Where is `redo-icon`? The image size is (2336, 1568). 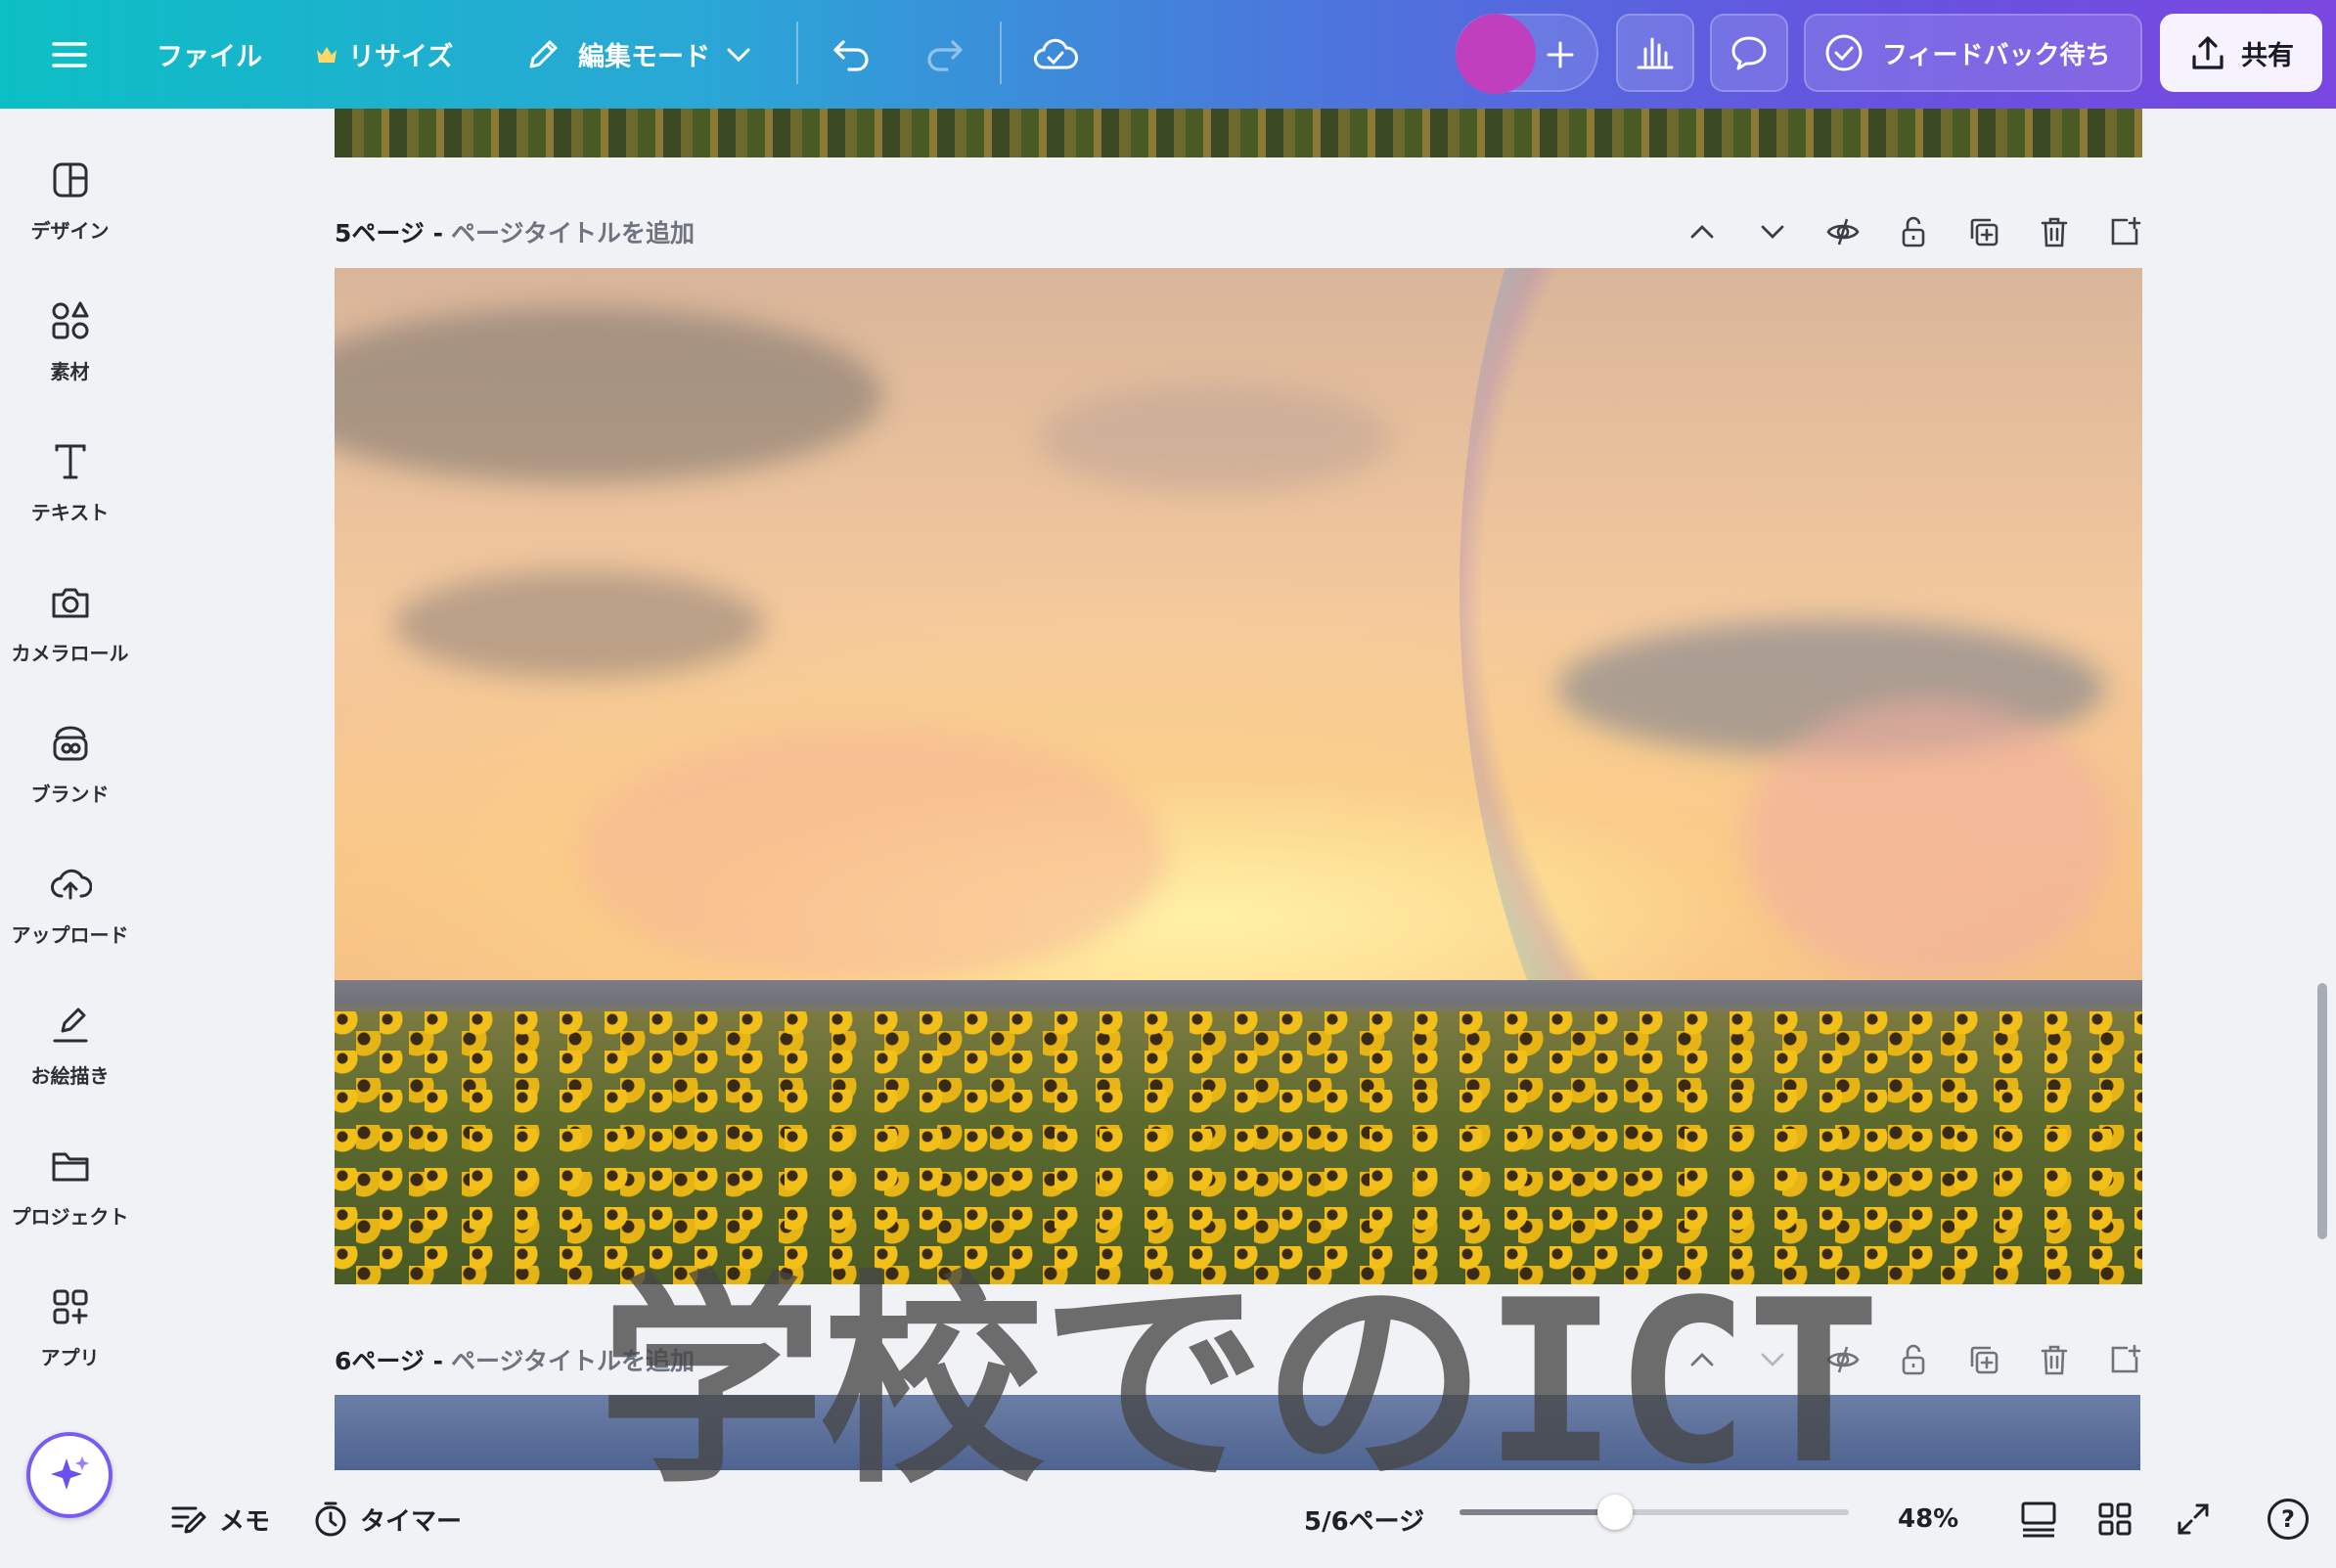
redo-icon is located at coordinates (945, 55).